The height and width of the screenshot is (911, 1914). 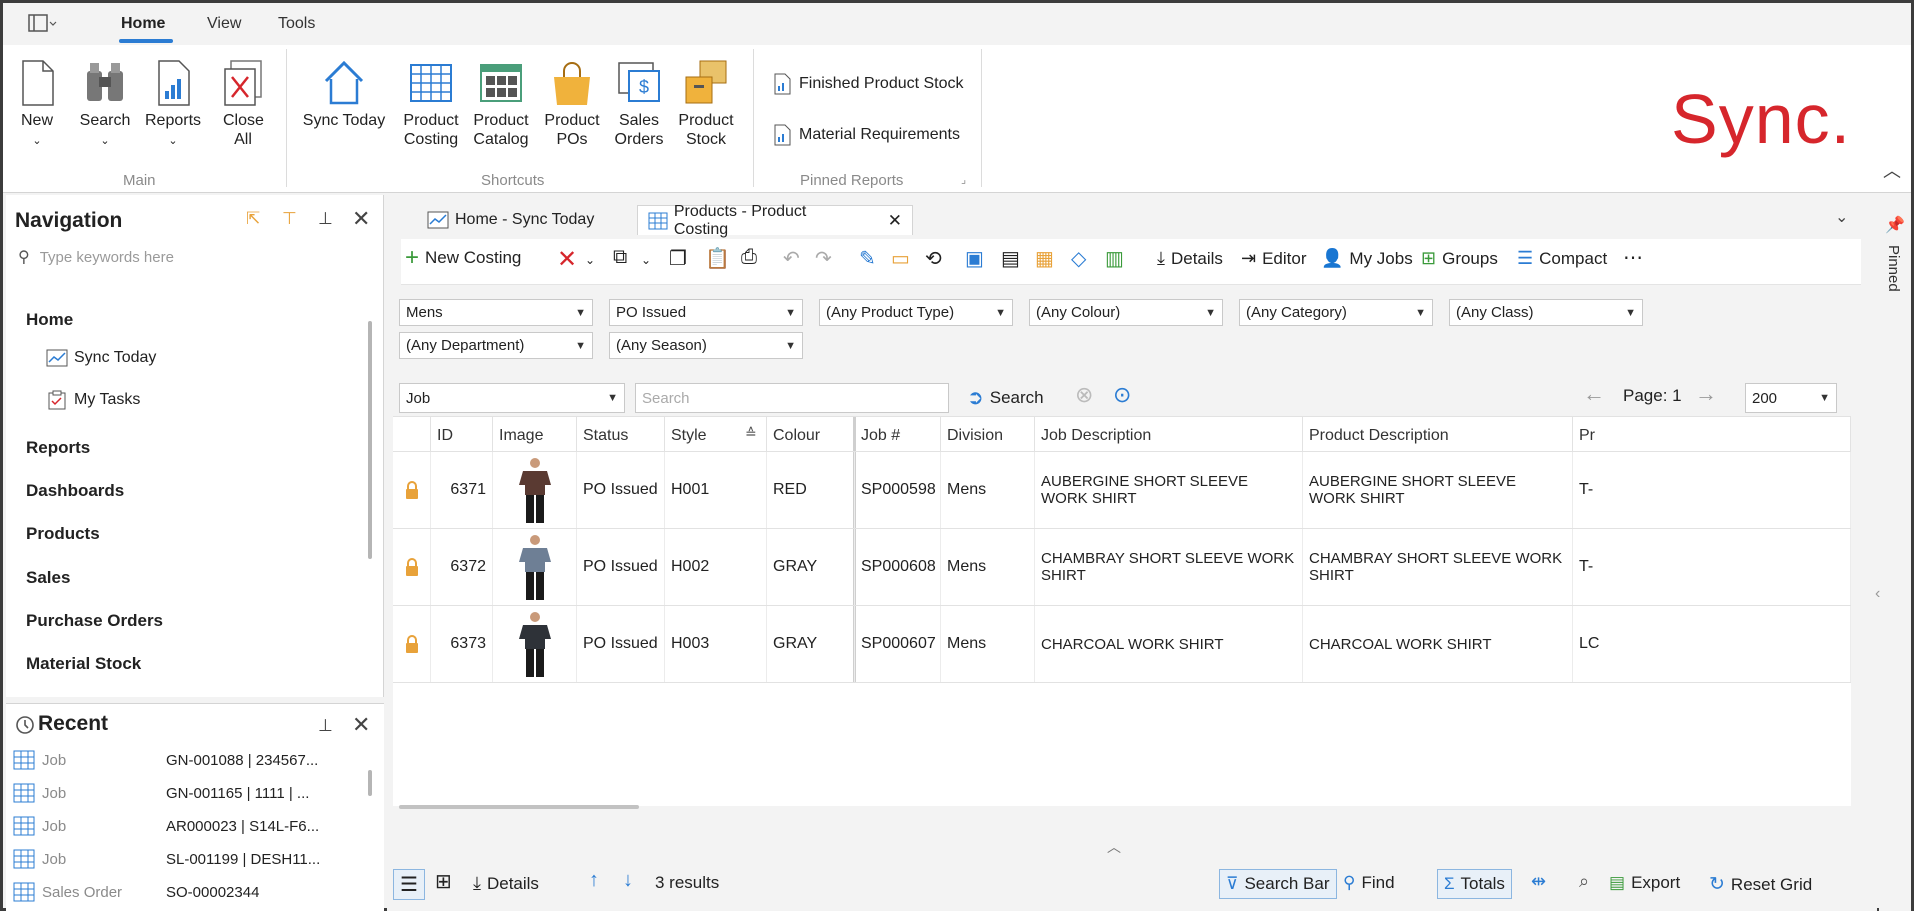 What do you see at coordinates (867, 258) in the screenshot?
I see `edit-pencil-icon: ✎` at bounding box center [867, 258].